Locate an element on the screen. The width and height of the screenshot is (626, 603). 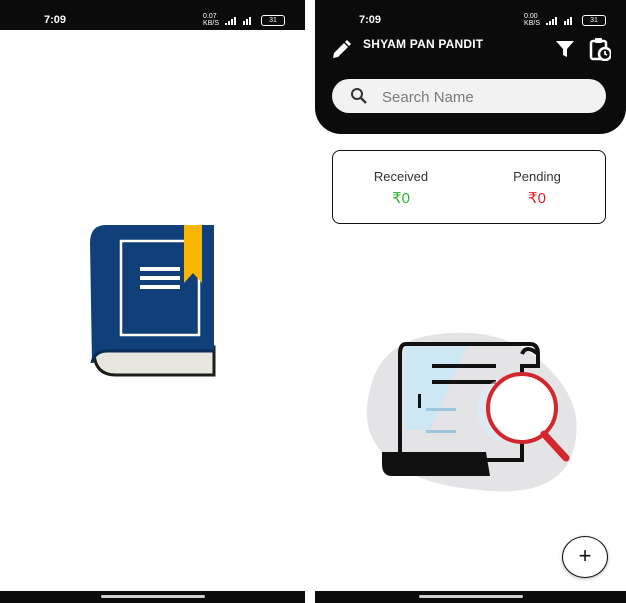
edit-icon is located at coordinates (341, 50).